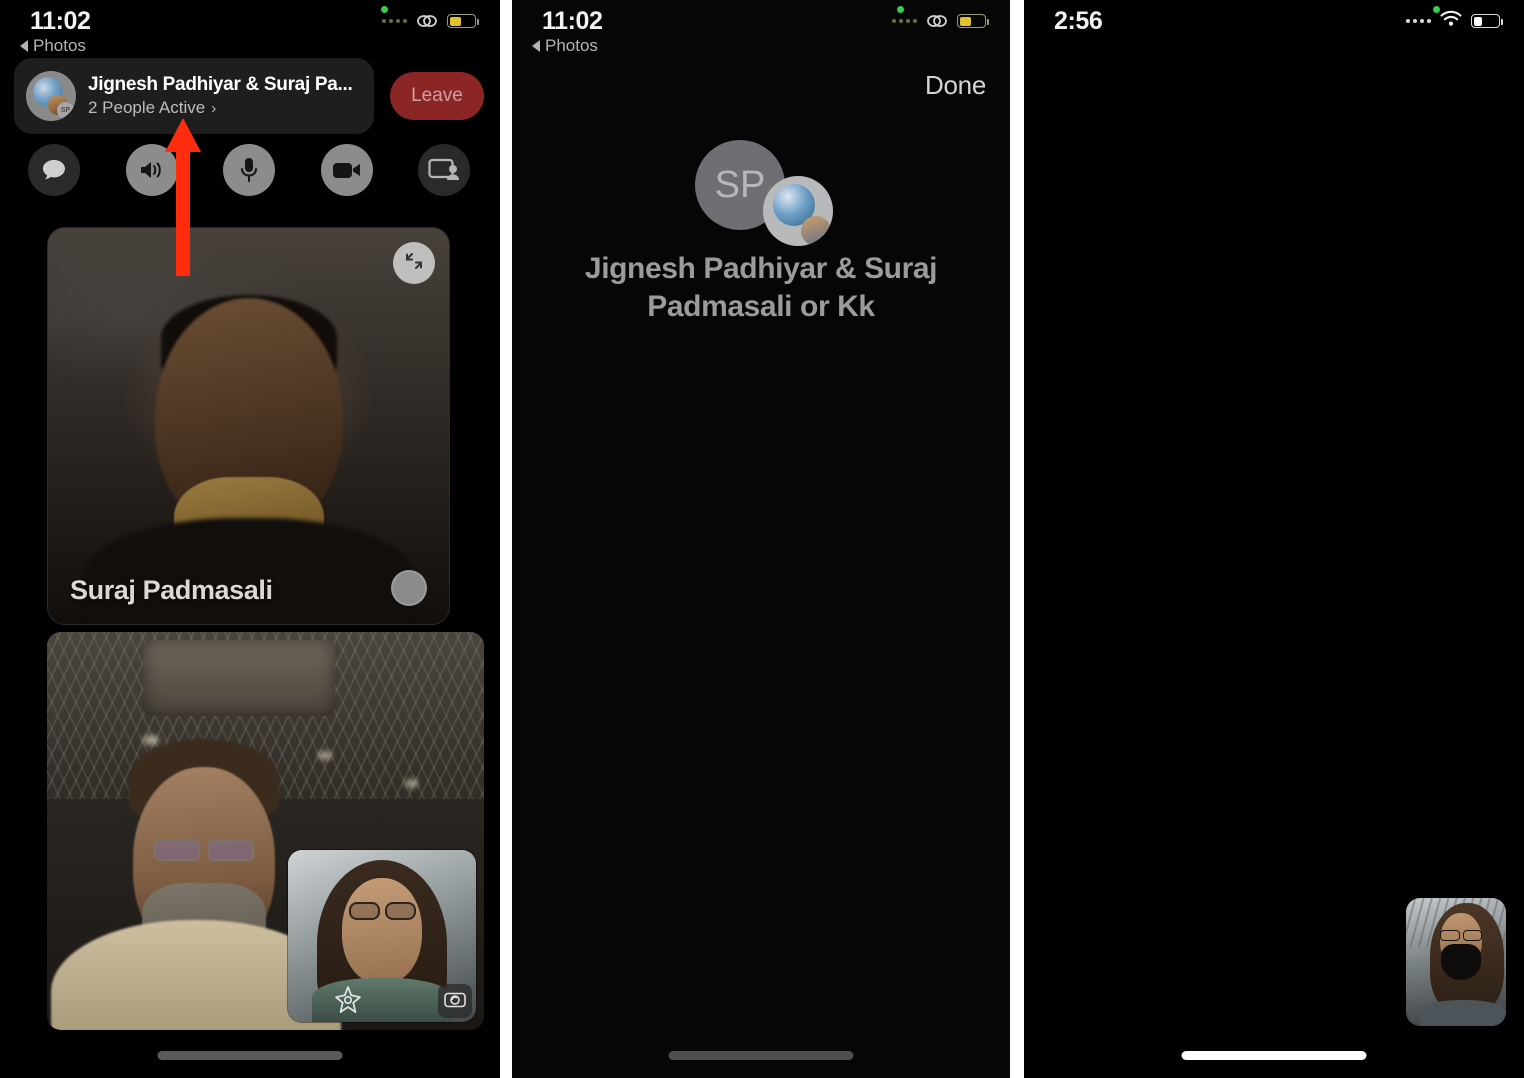 The width and height of the screenshot is (1524, 1078). What do you see at coordinates (248, 426) in the screenshot?
I see `main-video-tile: Suraj Padmasali` at bounding box center [248, 426].